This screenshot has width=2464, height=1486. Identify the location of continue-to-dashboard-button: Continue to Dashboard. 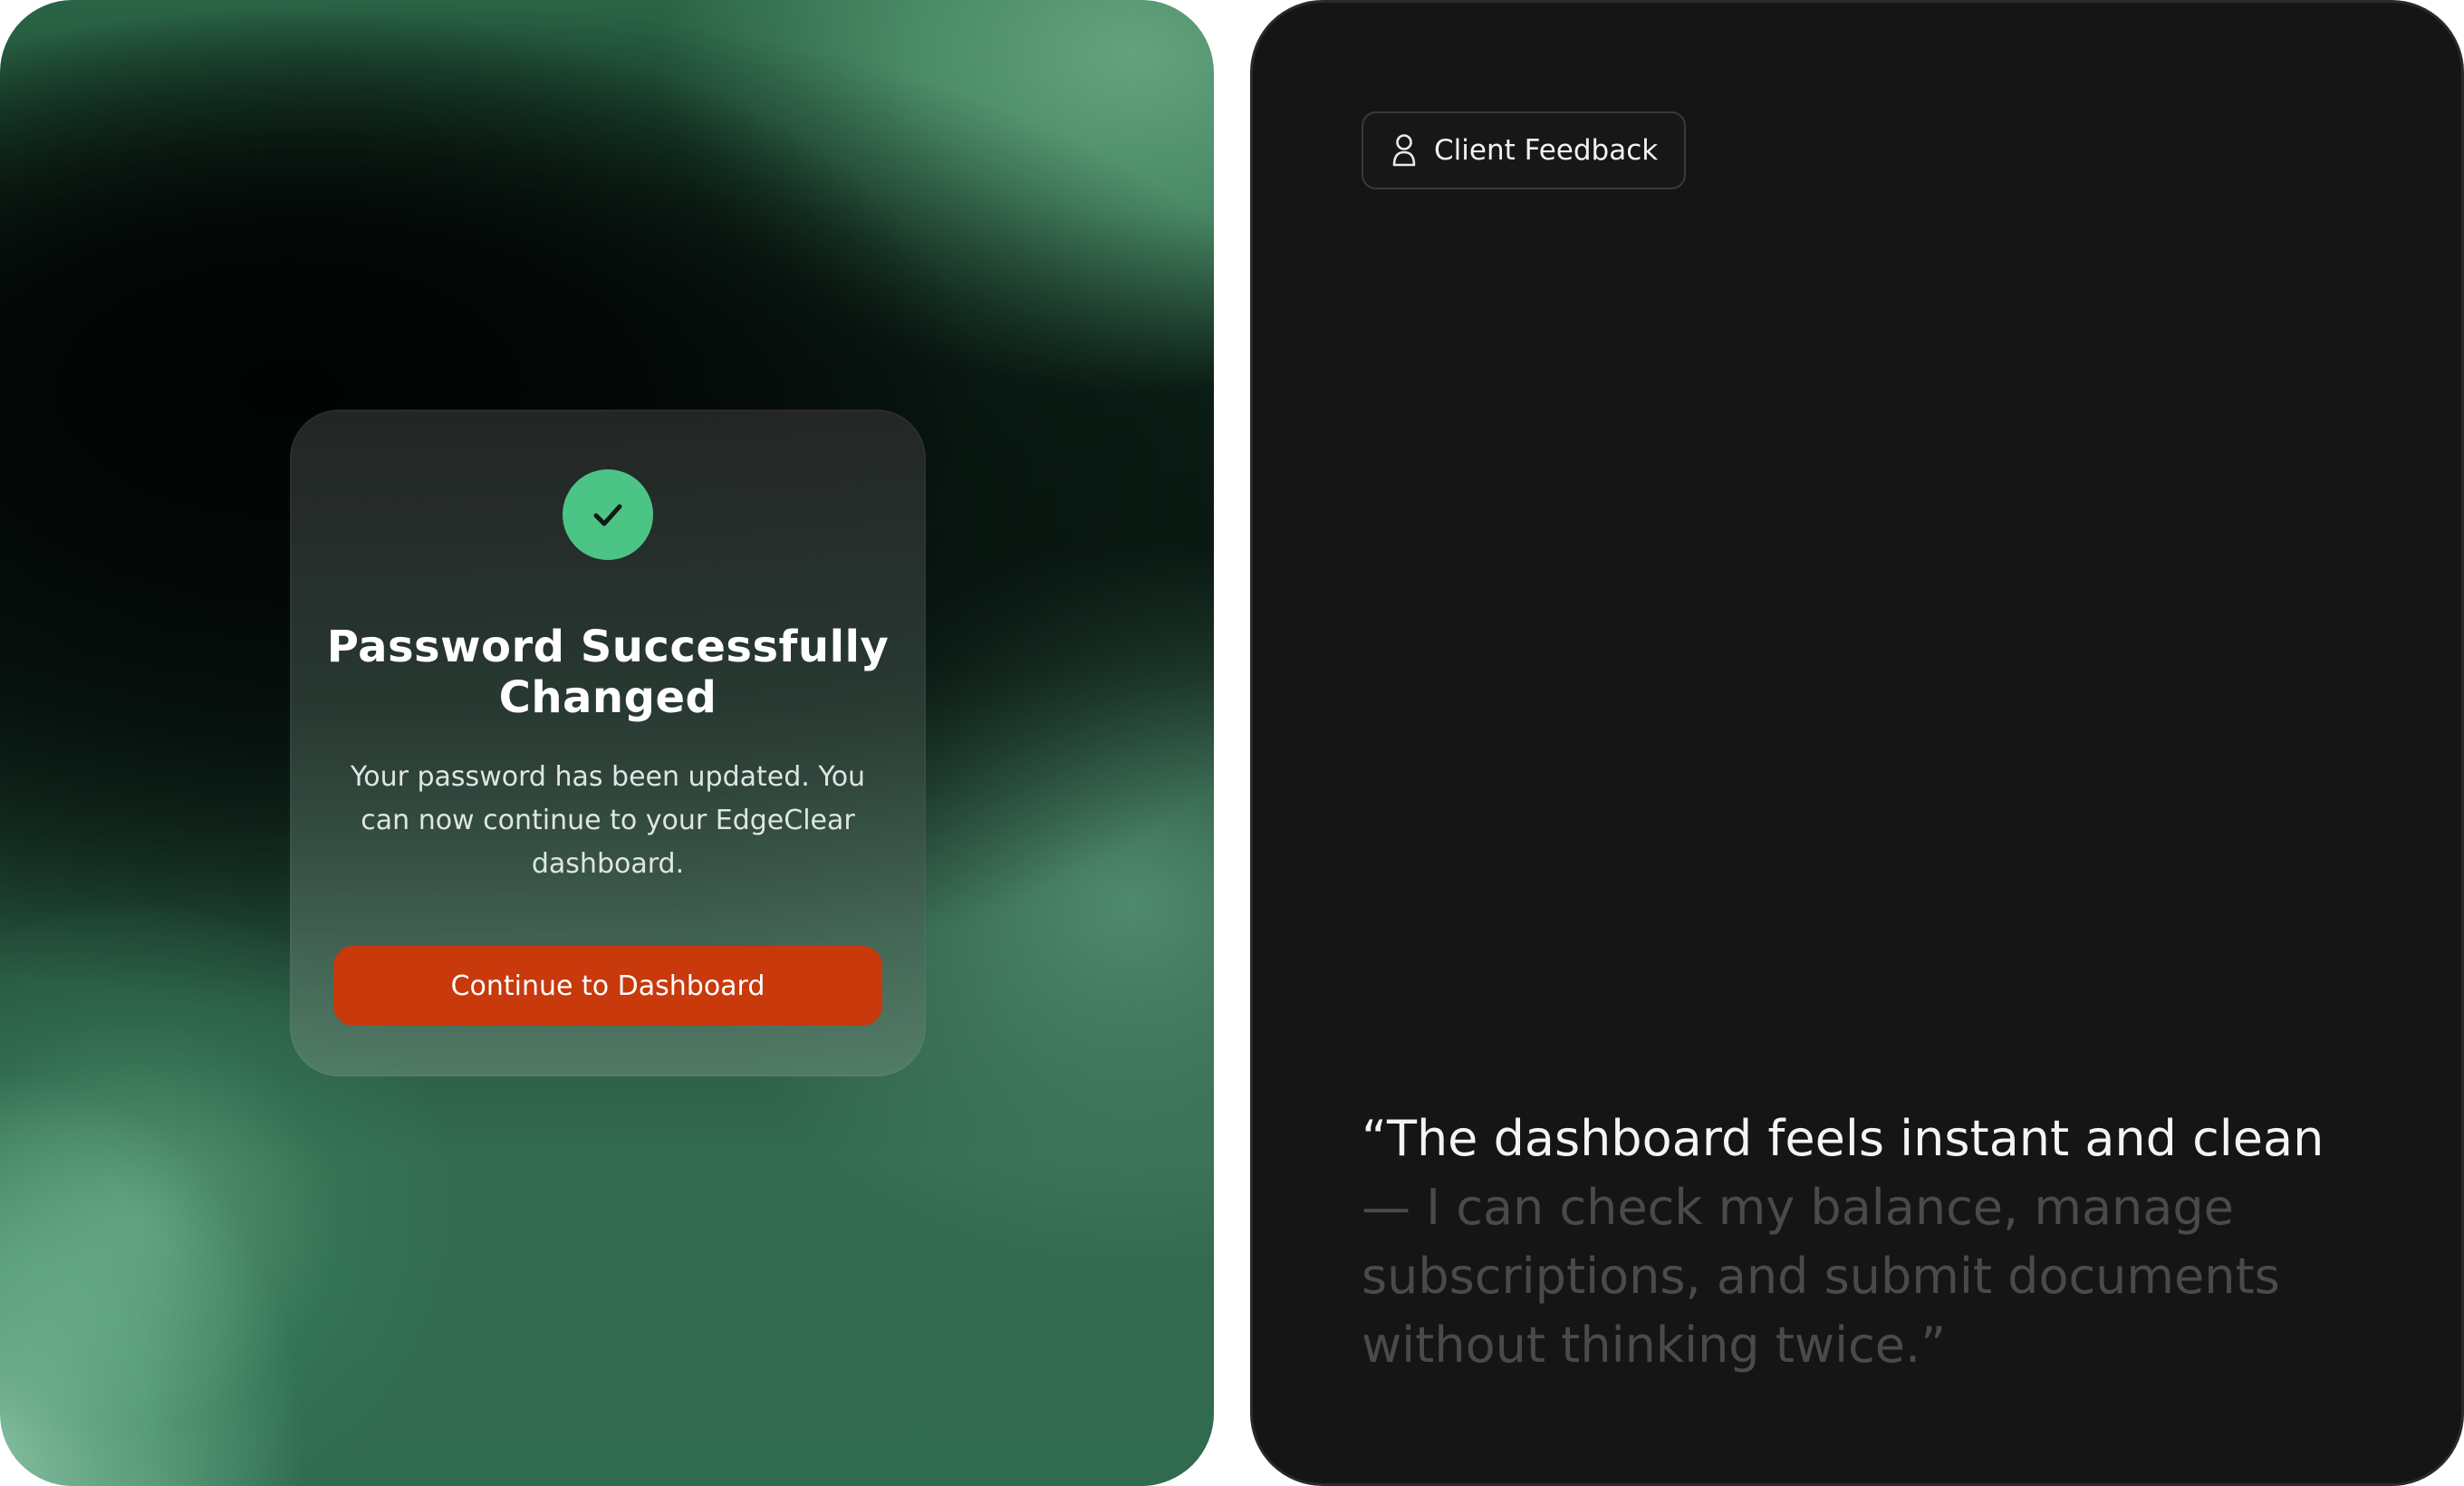
(607, 986).